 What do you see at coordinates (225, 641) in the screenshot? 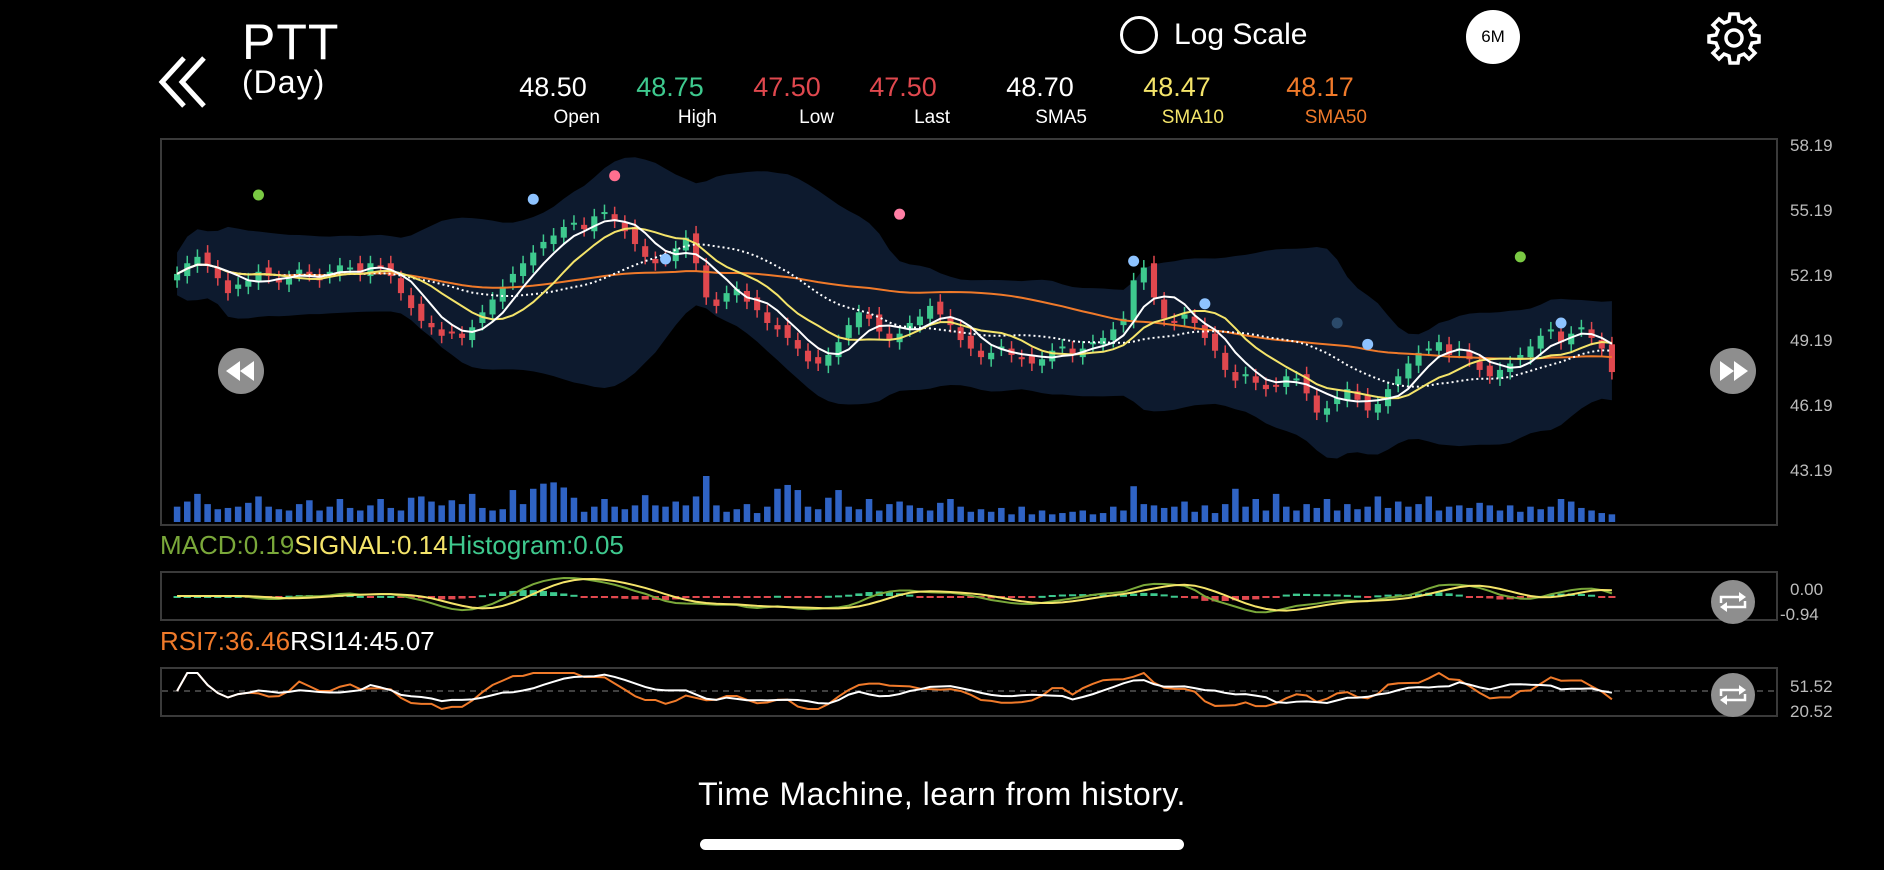
I see `rsi7-value: RSI7:36.46` at bounding box center [225, 641].